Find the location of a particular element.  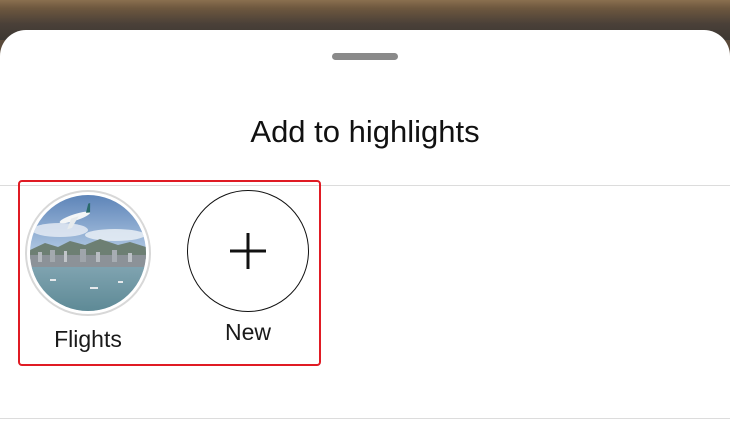

highlight-item-flights: Flights is located at coordinates (88, 271).